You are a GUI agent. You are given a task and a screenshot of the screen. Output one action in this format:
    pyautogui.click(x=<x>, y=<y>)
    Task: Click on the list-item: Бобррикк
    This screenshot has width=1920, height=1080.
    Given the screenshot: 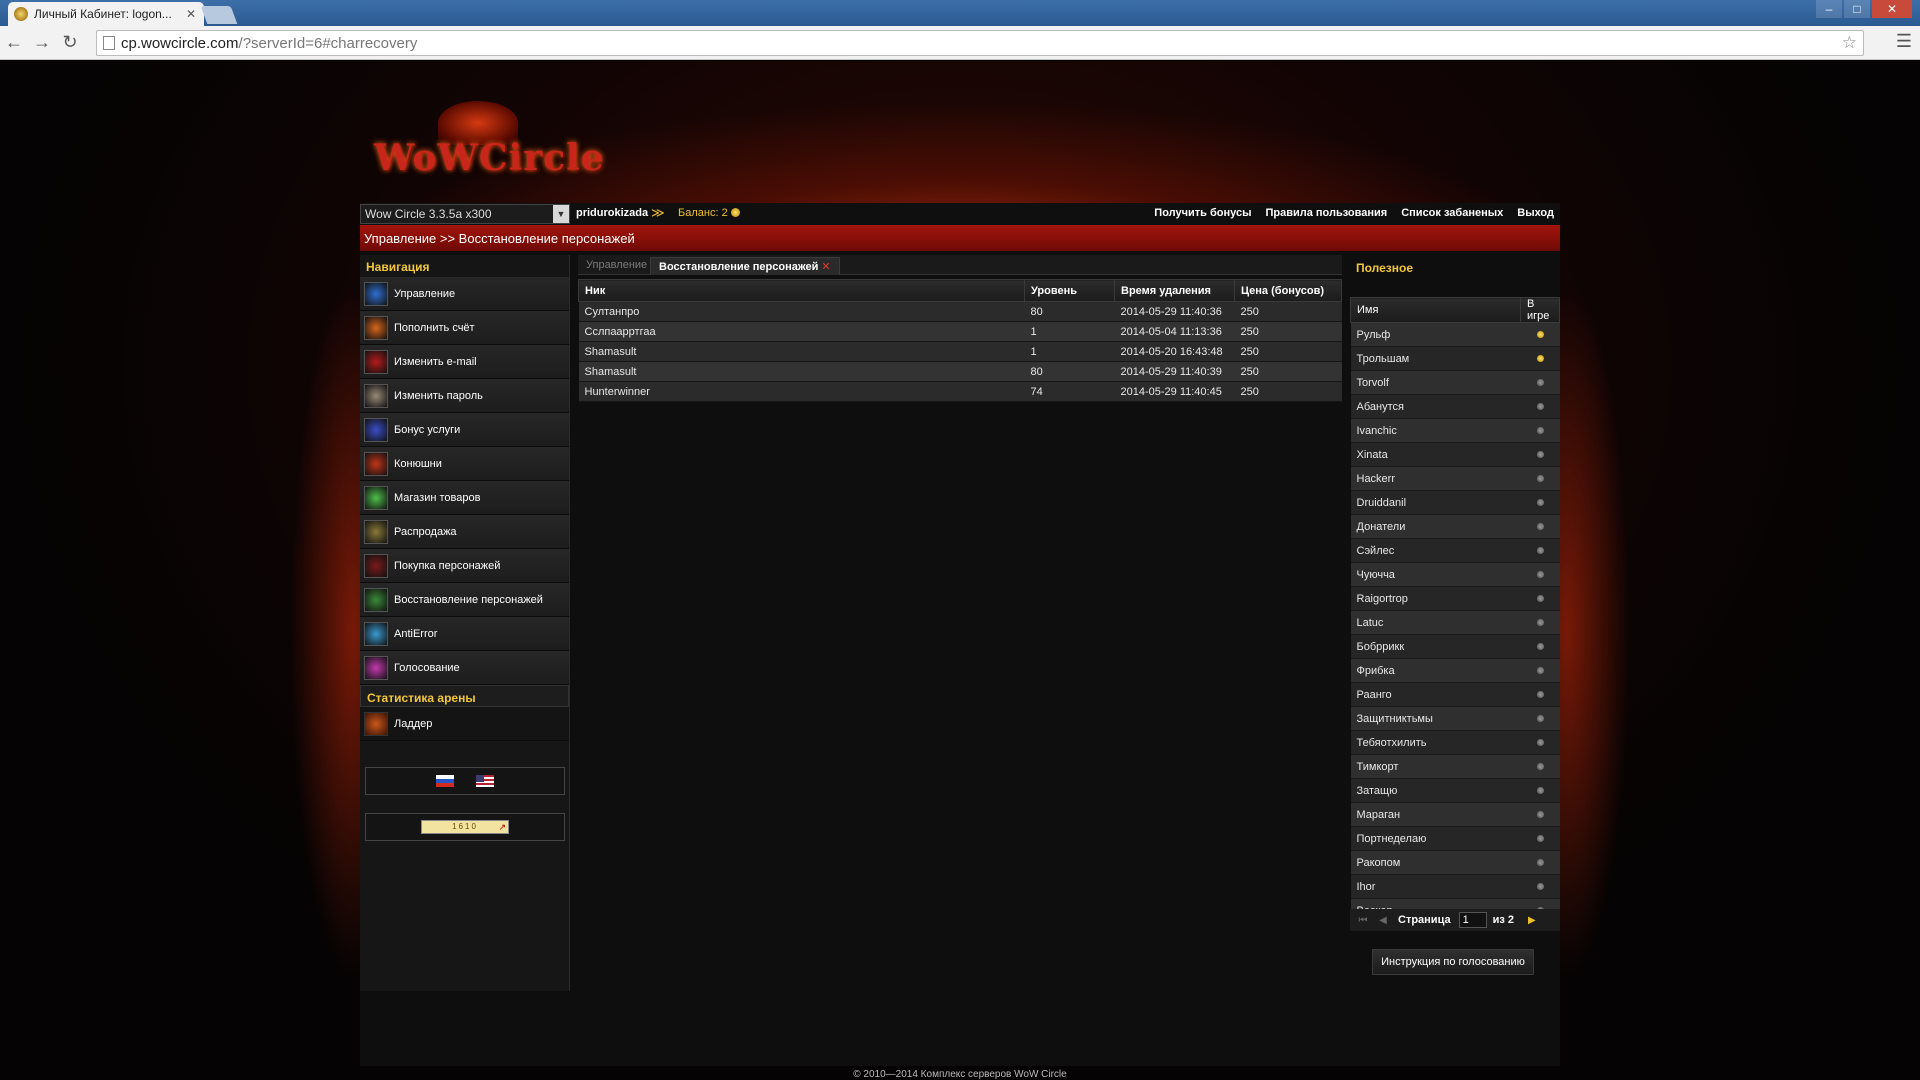 What is the action you would take?
    pyautogui.click(x=1455, y=646)
    